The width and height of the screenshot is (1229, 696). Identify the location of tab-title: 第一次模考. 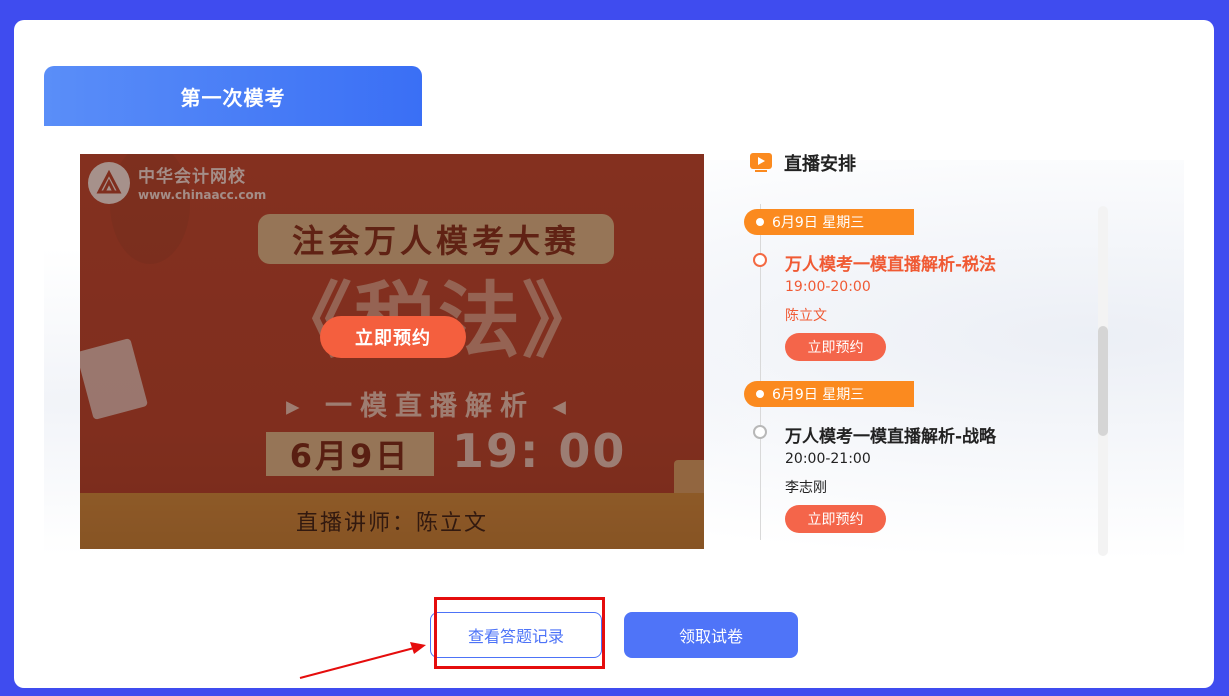
(233, 97).